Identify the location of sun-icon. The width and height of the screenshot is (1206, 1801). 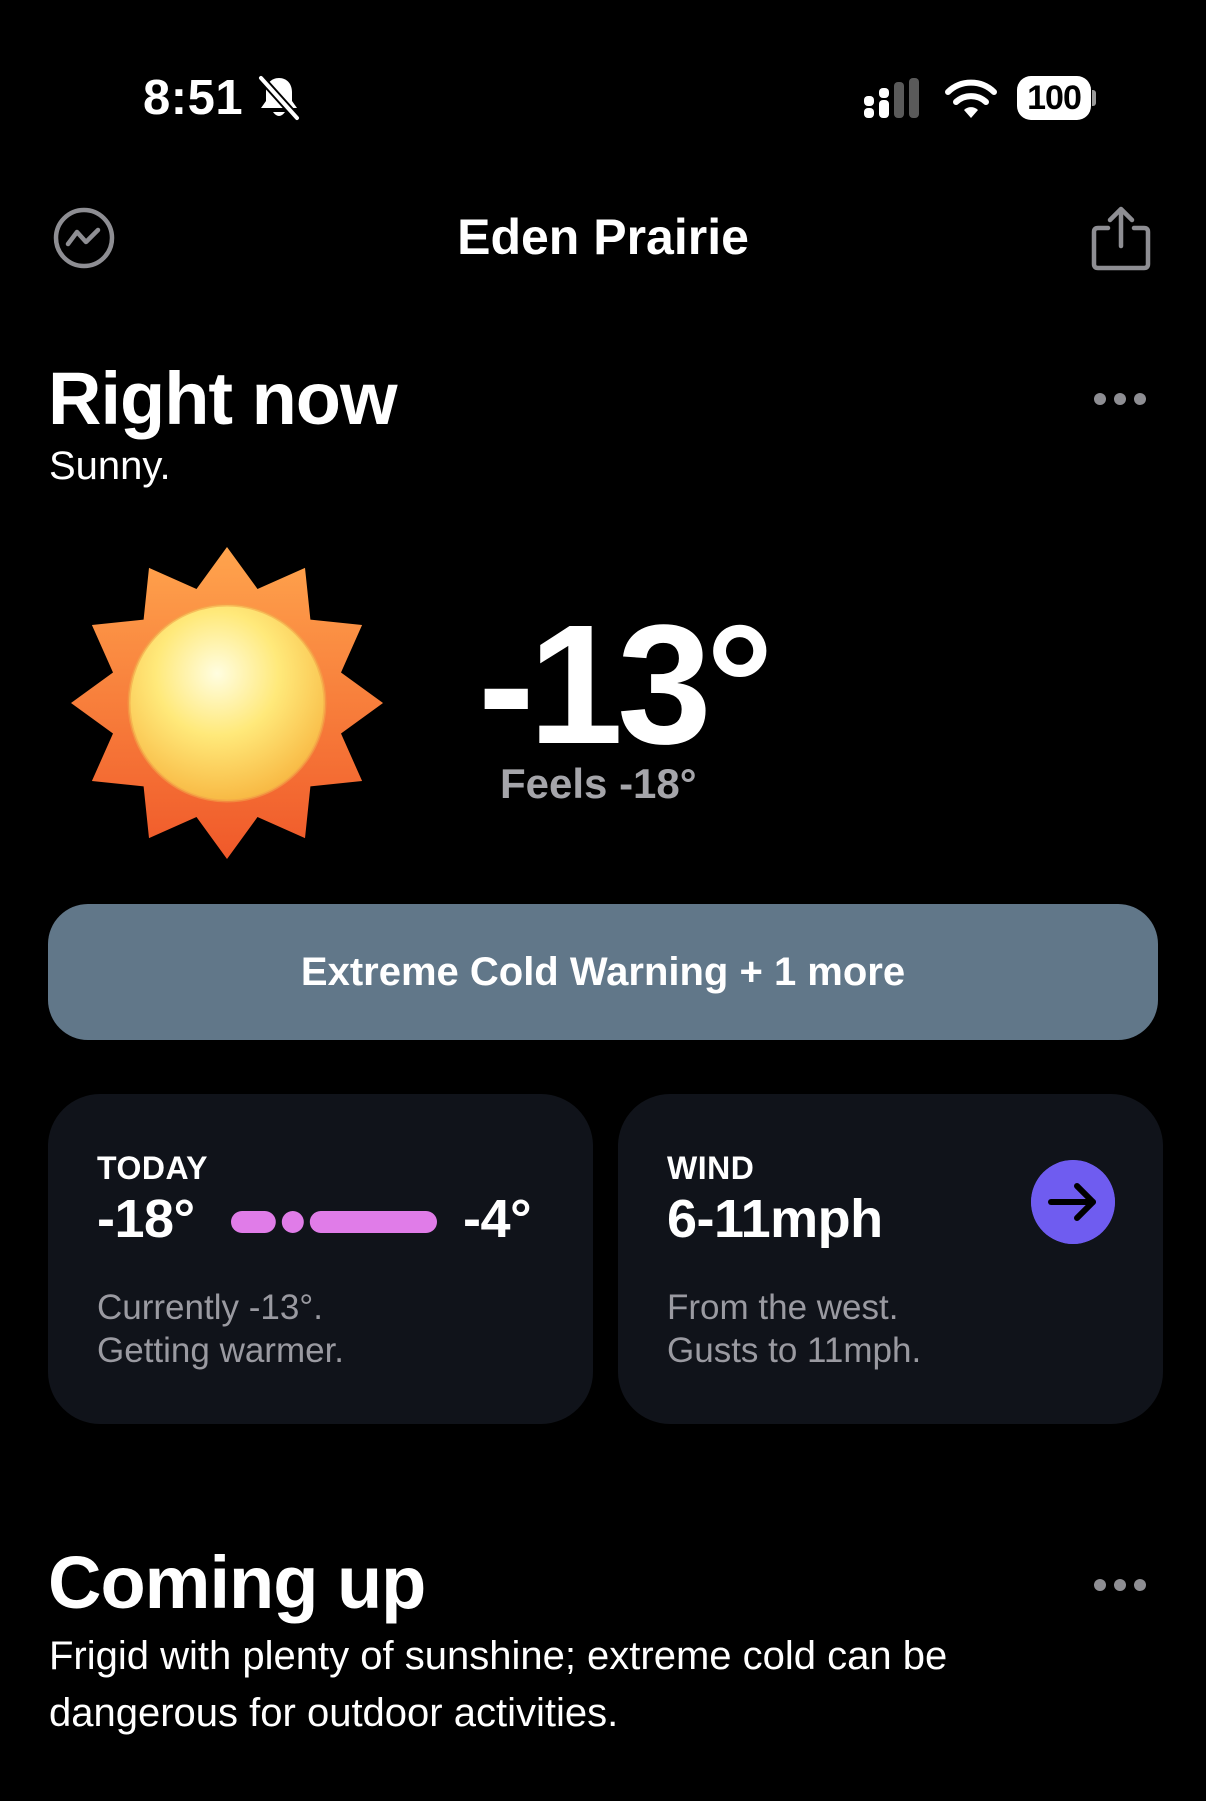
(227, 703).